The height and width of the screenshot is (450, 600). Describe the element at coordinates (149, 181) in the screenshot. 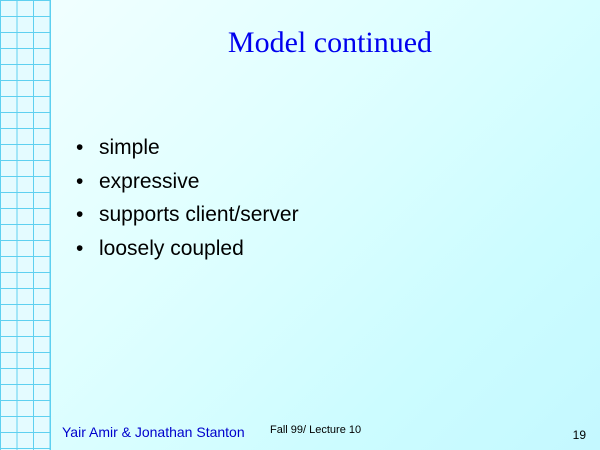

I see `bullet-text: expressive` at that location.